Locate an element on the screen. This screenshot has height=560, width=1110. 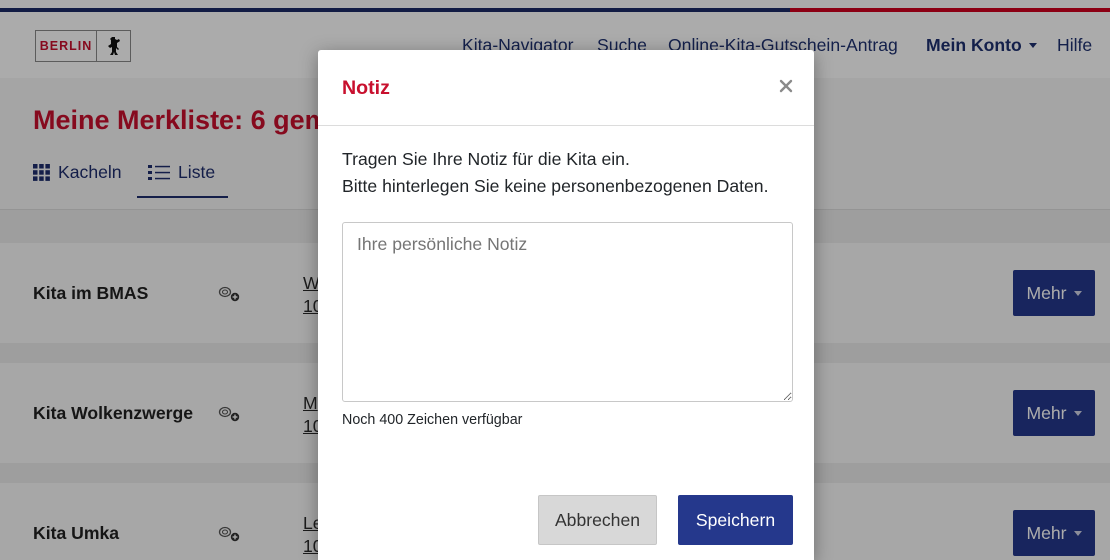
modal-title: Notiz is located at coordinates (366, 88).